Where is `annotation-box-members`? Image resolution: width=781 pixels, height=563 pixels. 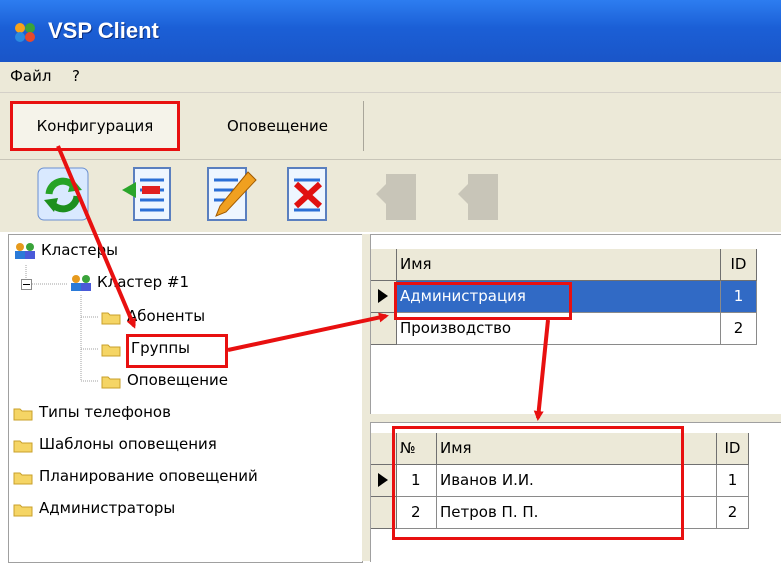
annotation-box-members is located at coordinates (538, 483).